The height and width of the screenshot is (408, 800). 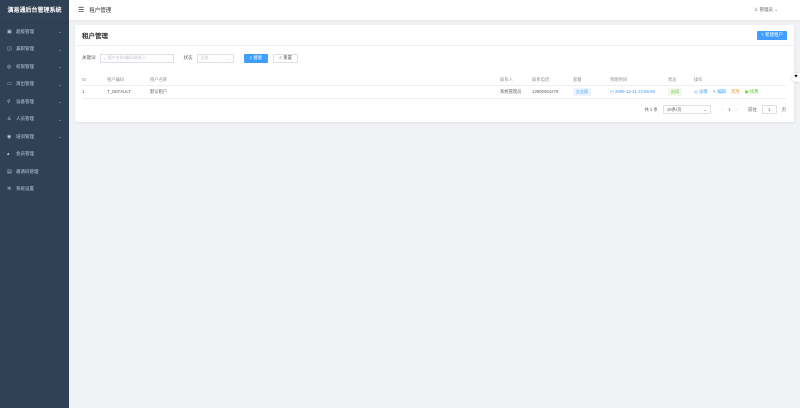 I want to click on sidebar-item-label: 权限管理, so click(x=25, y=66).